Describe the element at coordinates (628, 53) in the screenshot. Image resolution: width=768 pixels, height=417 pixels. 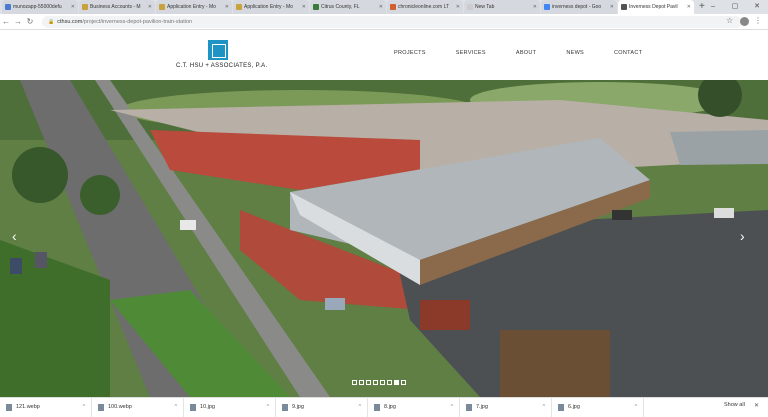
I see `nav-contact: CONTACT` at that location.